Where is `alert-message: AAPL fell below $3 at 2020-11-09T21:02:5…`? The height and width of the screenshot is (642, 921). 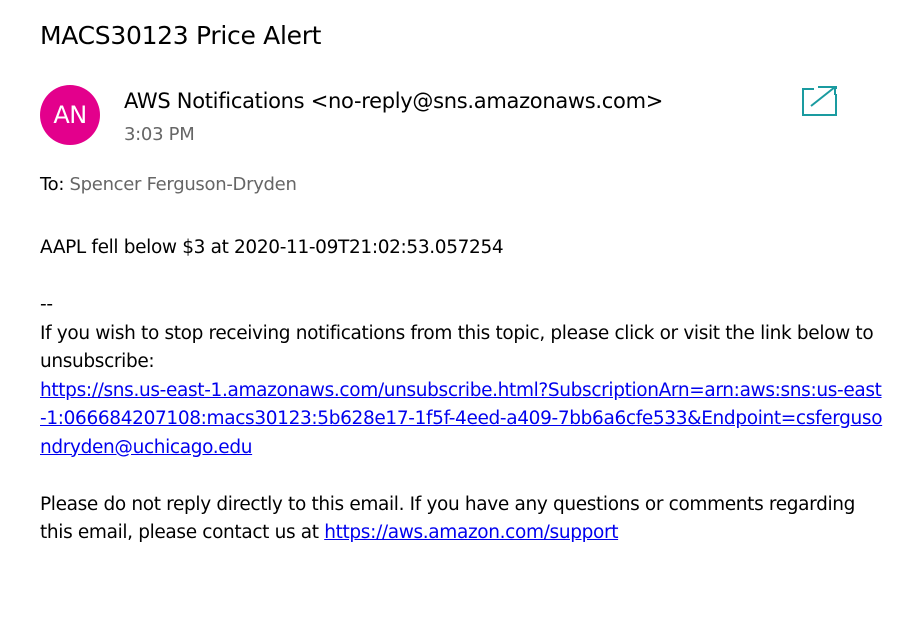
alert-message: AAPL fell below $3 at 2020-11-09T21:02:5… is located at coordinates (272, 247).